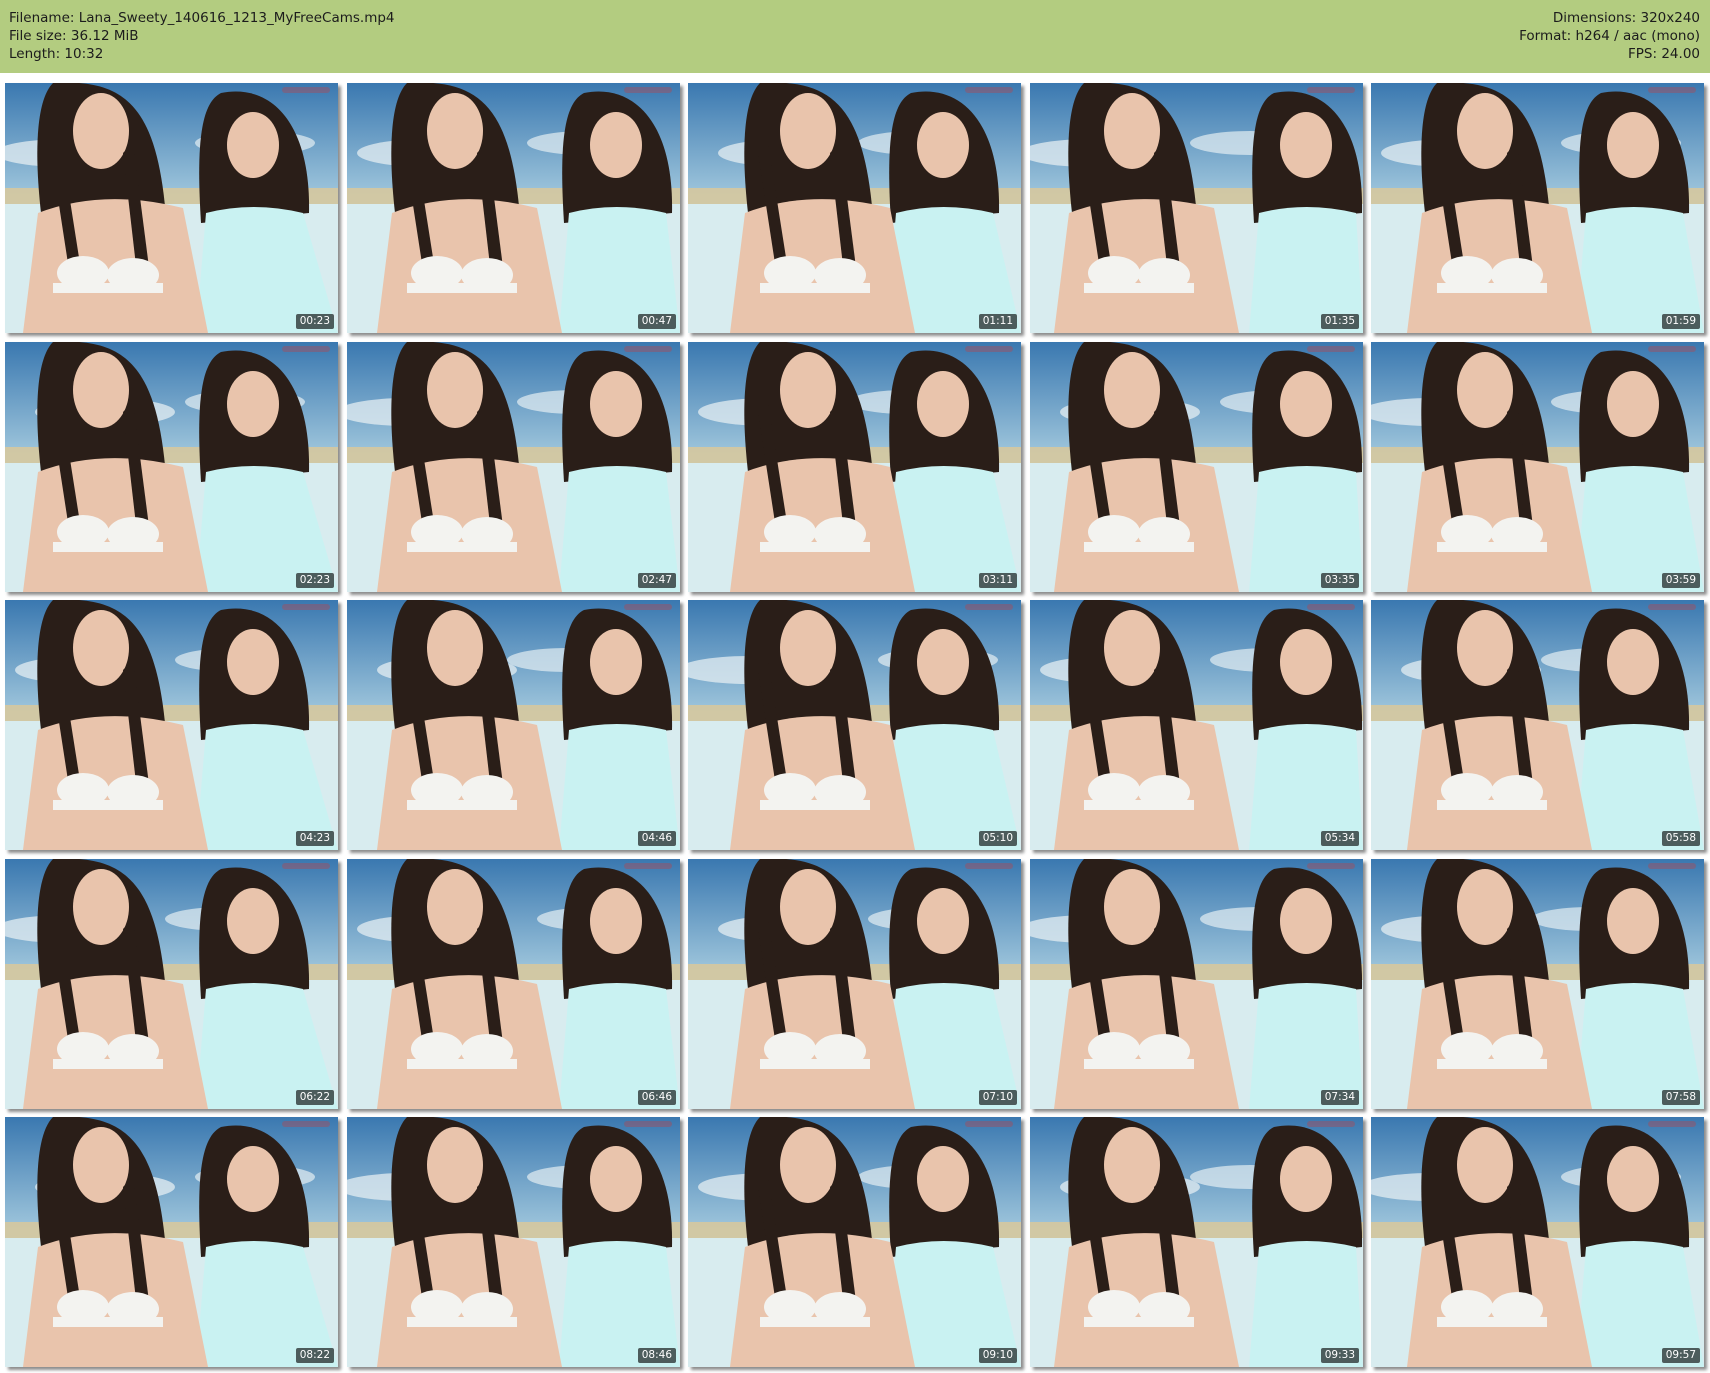 This screenshot has width=1710, height=1373. Describe the element at coordinates (1339, 1097) in the screenshot. I see `timestamp-label: 07:34` at that location.